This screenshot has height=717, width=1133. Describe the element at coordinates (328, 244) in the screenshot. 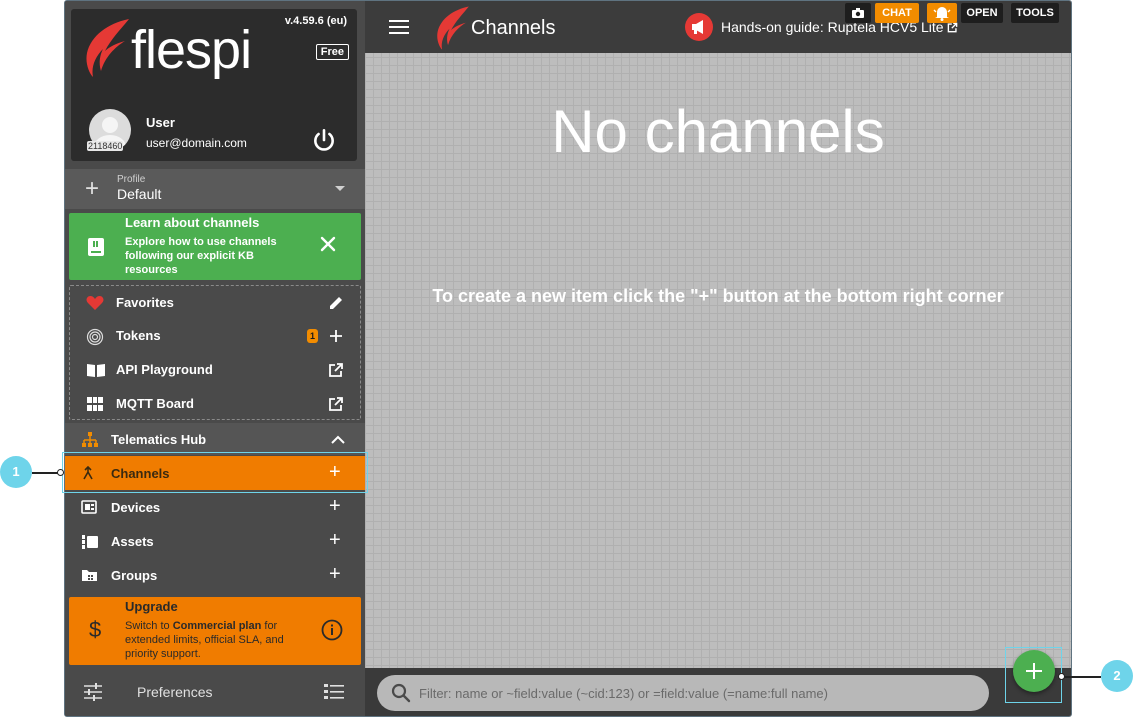

I see `close-icon` at that location.